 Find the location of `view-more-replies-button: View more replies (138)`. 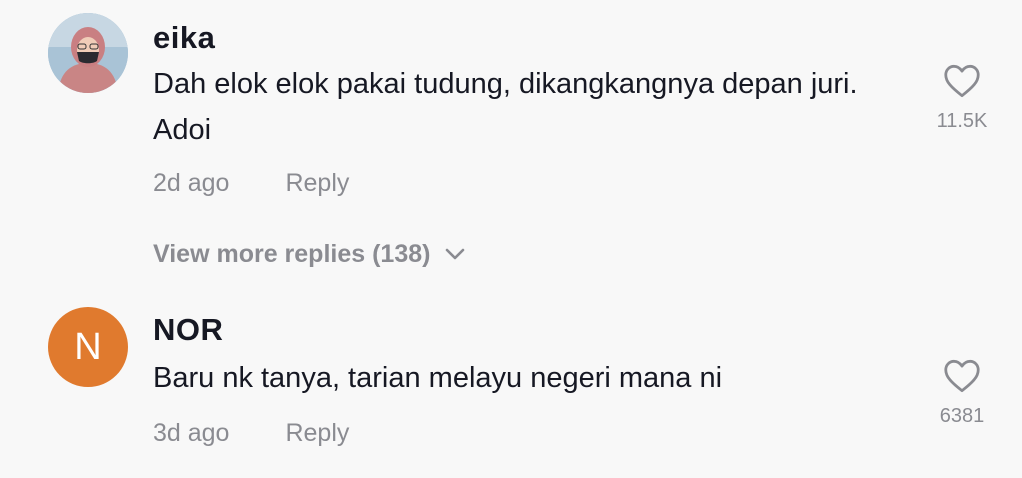

view-more-replies-button: View more replies (138) is located at coordinates (309, 254).